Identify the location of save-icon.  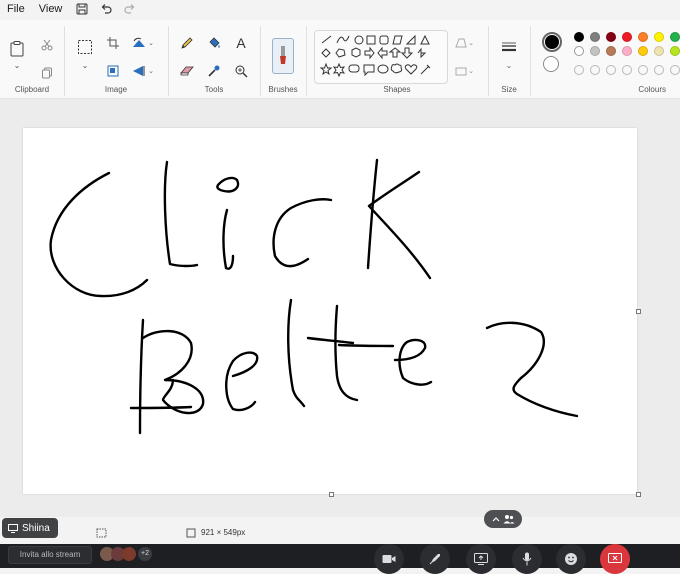
(82, 9).